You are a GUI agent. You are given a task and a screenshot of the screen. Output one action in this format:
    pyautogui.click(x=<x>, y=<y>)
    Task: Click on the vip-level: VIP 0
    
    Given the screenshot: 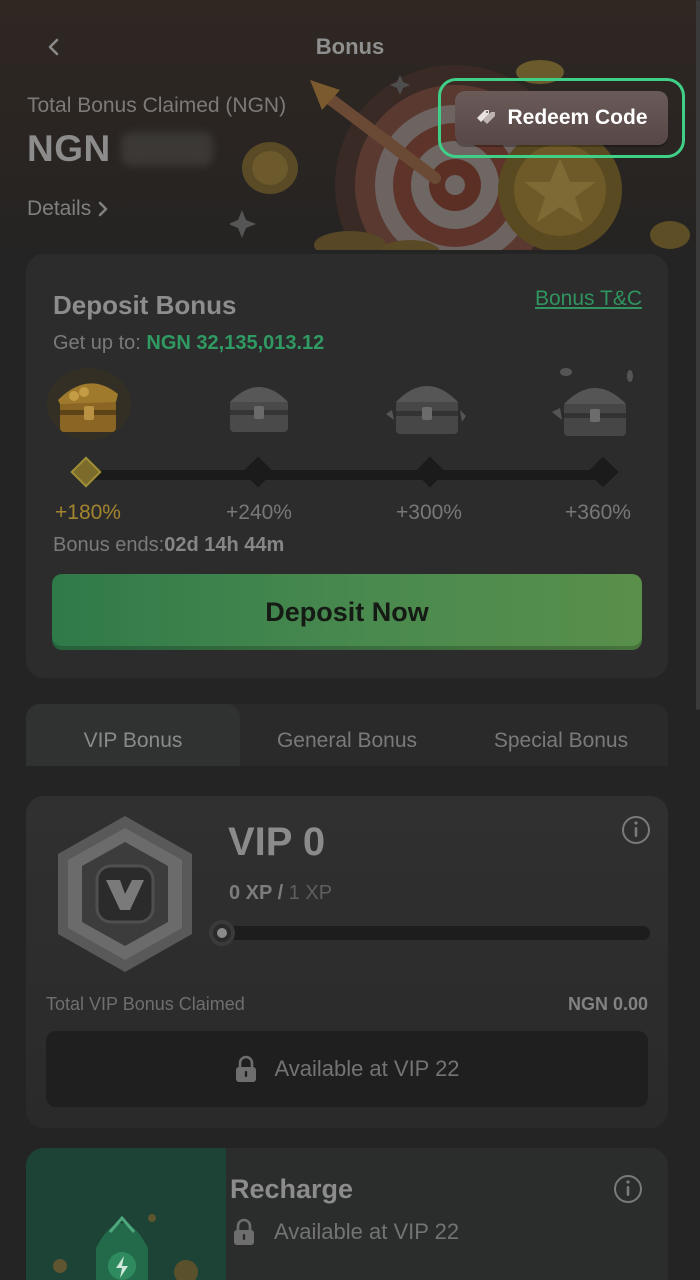 What is the action you would take?
    pyautogui.click(x=277, y=842)
    